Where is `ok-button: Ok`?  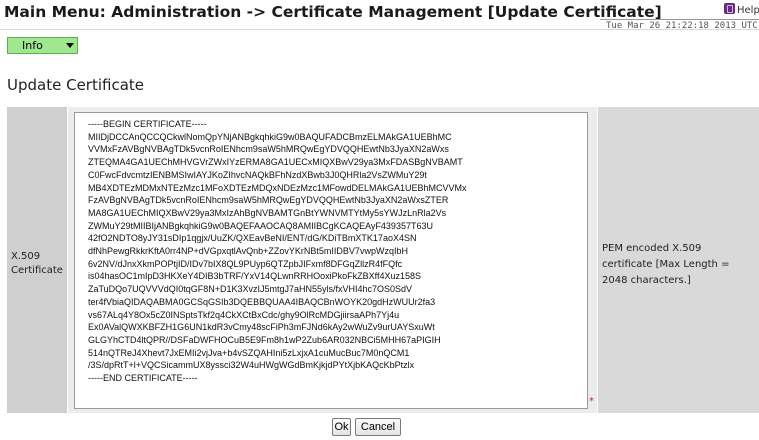 ok-button: Ok is located at coordinates (341, 427).